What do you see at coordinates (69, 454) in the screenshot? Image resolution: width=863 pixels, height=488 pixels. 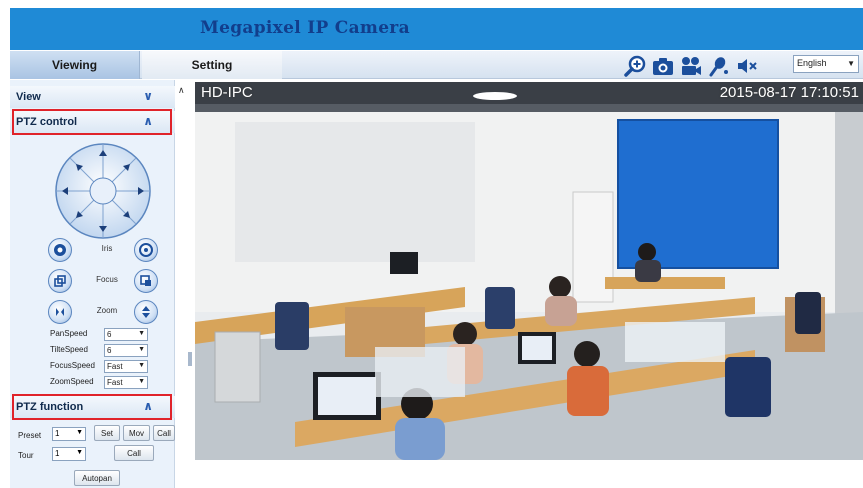 I see `tour-select: 1 ▼` at bounding box center [69, 454].